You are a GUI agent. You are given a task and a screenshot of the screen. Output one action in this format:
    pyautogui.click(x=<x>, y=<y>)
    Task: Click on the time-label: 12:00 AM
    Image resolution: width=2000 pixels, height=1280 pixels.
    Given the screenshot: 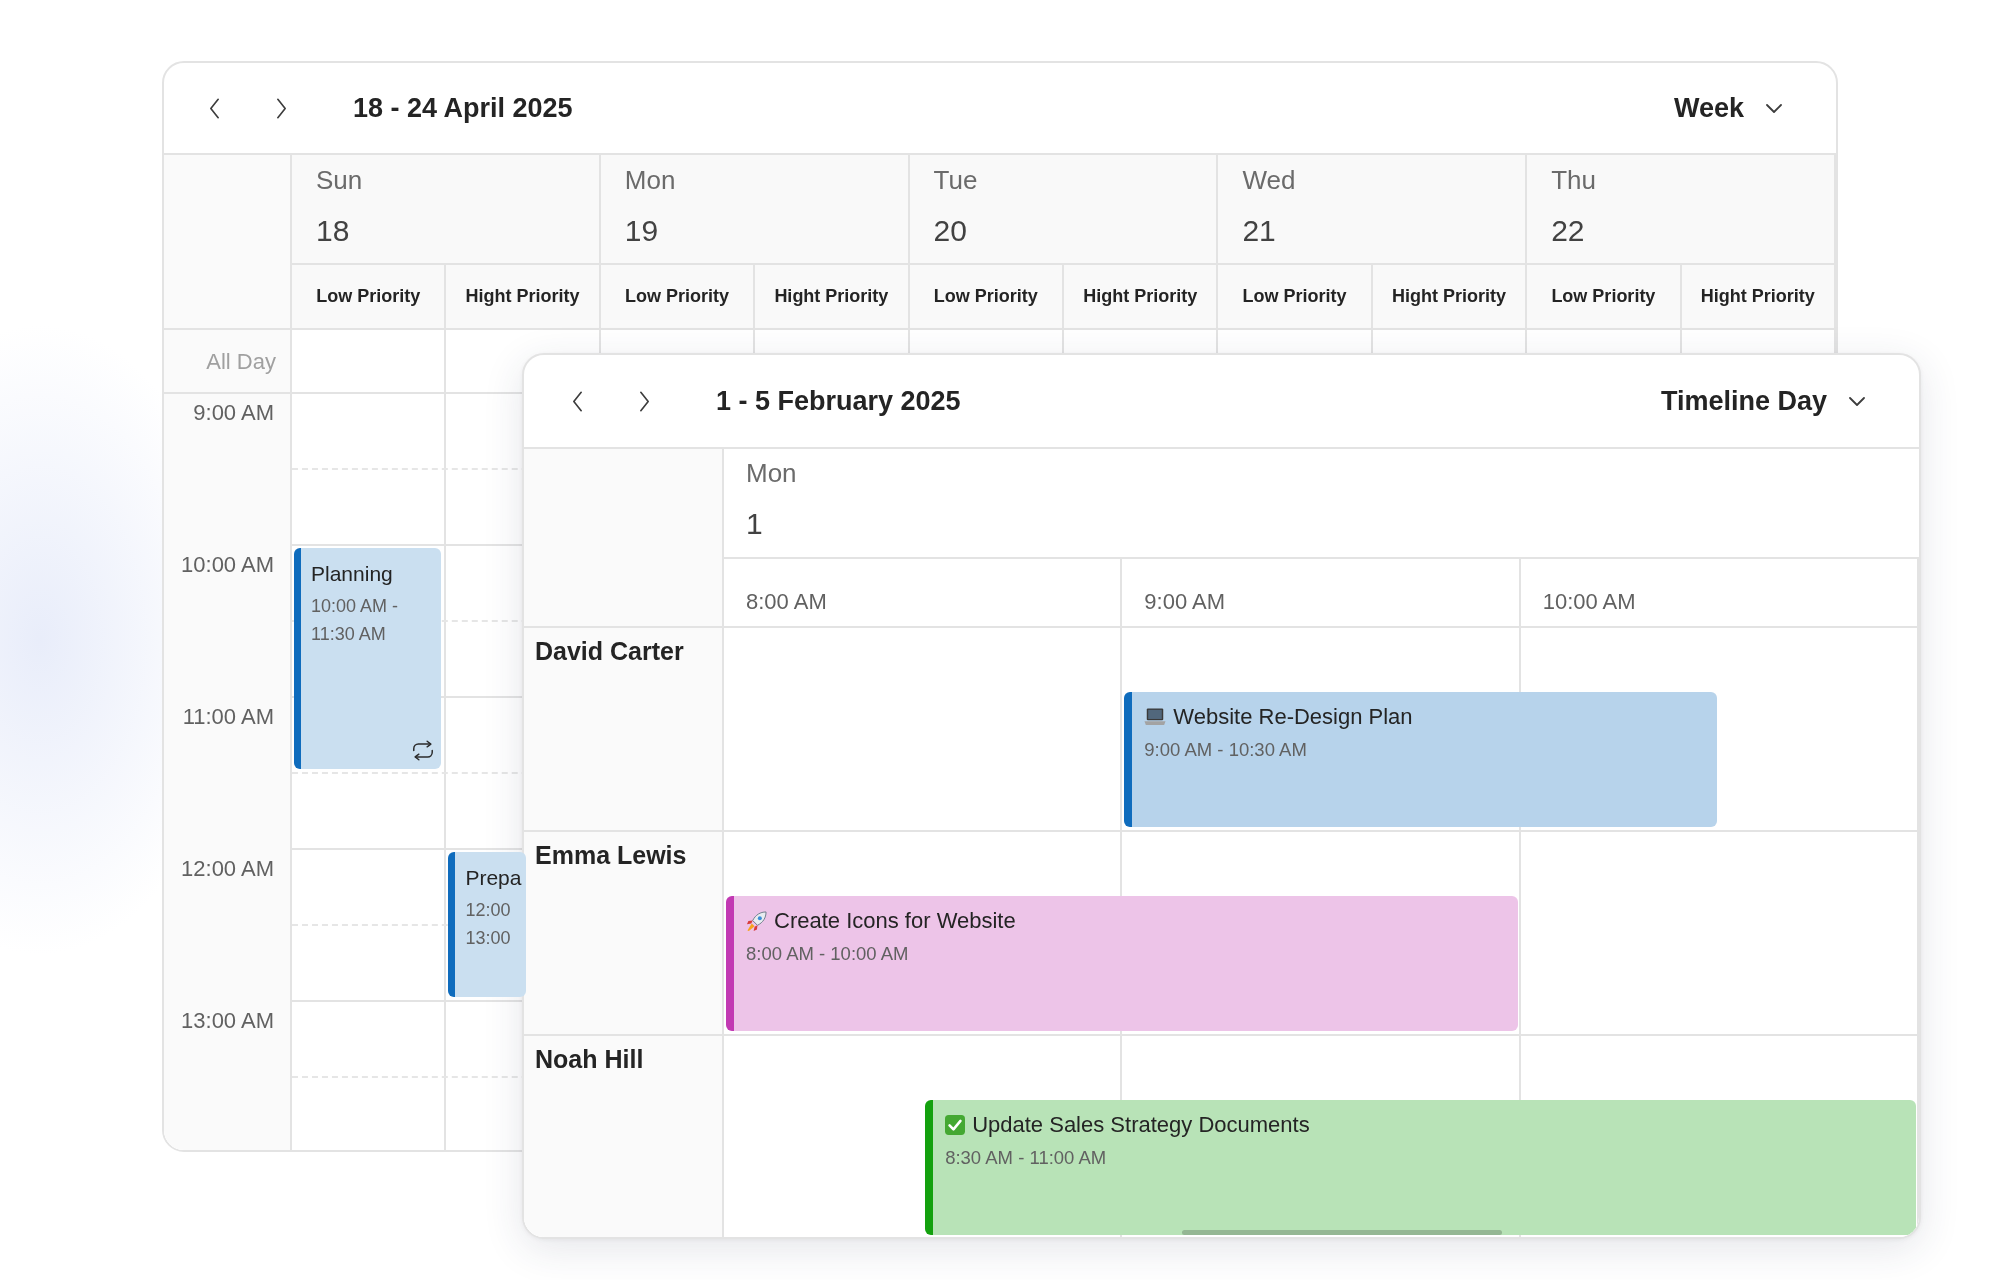 What is the action you would take?
    pyautogui.click(x=227, y=869)
    